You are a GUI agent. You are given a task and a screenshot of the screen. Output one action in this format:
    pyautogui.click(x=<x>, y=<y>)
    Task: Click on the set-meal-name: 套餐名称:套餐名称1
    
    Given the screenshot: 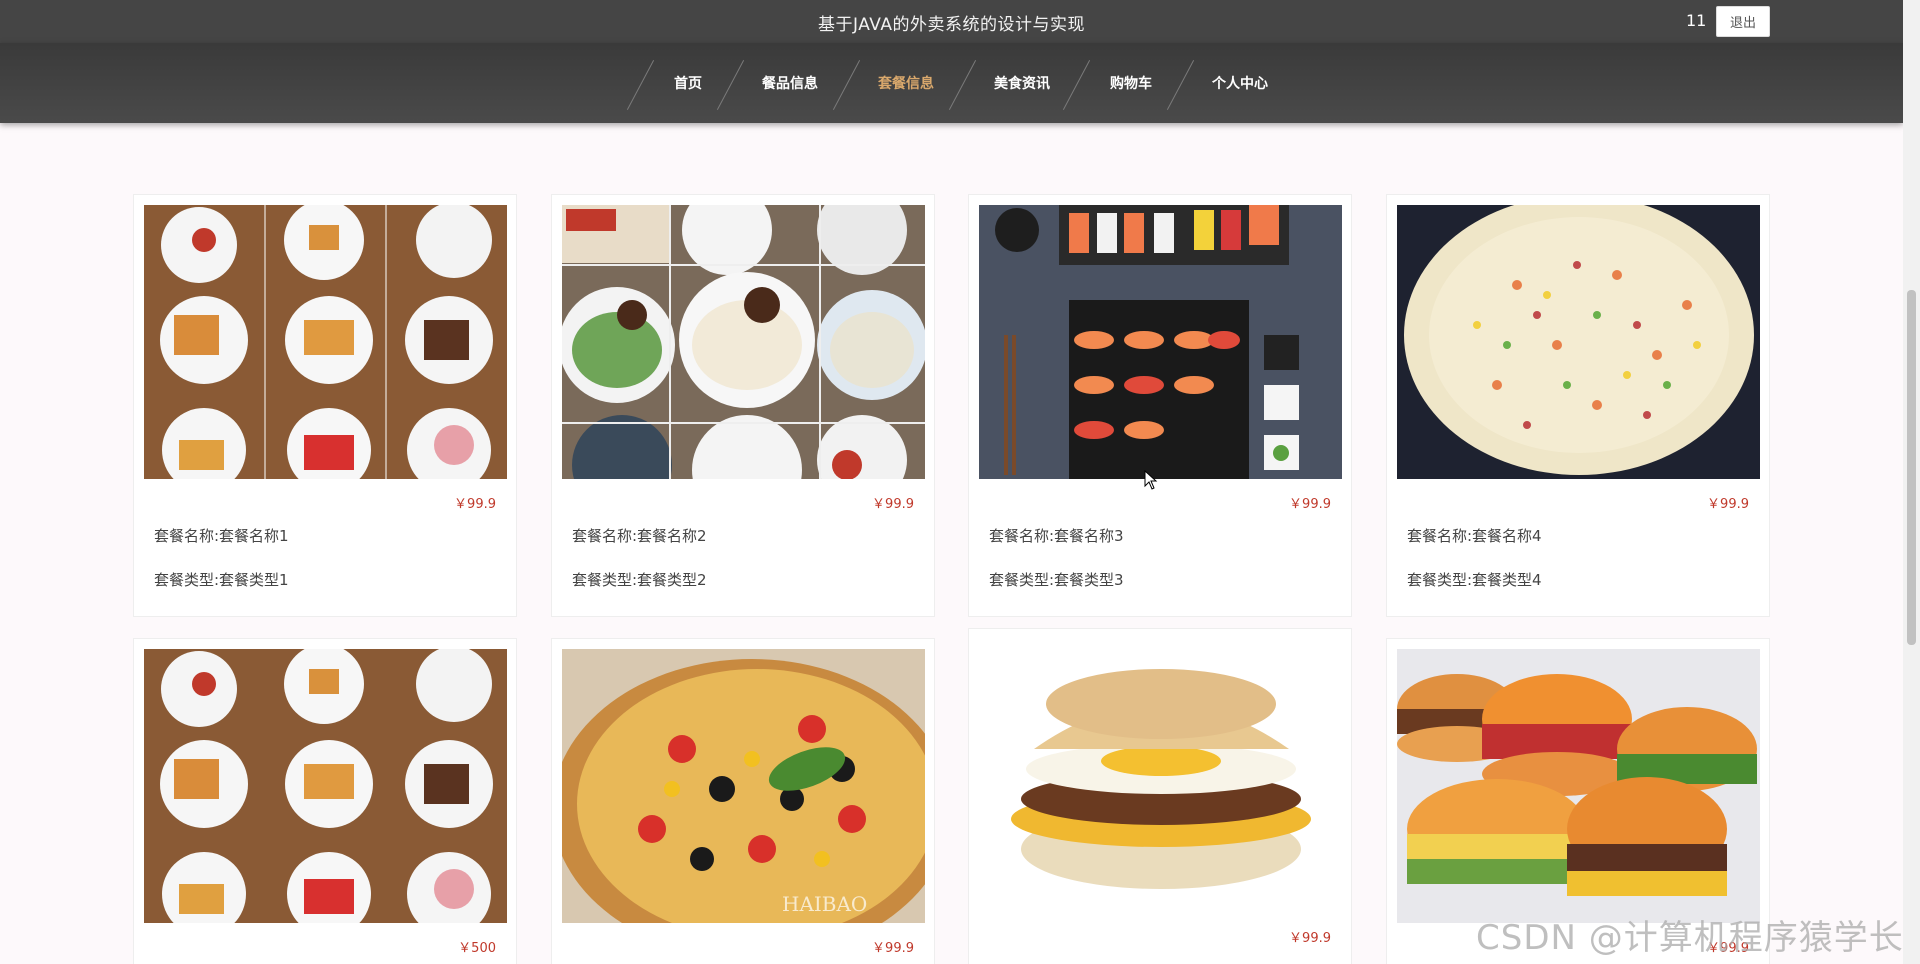 What is the action you would take?
    pyautogui.click(x=221, y=536)
    